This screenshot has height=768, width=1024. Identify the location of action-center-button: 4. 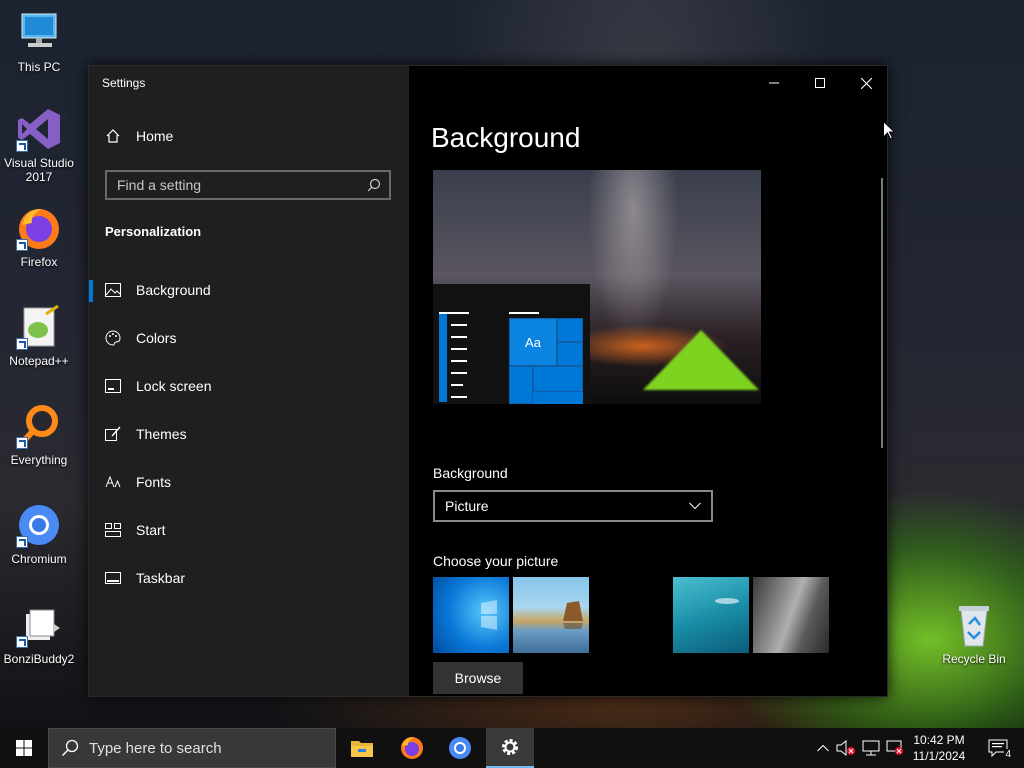
(998, 748).